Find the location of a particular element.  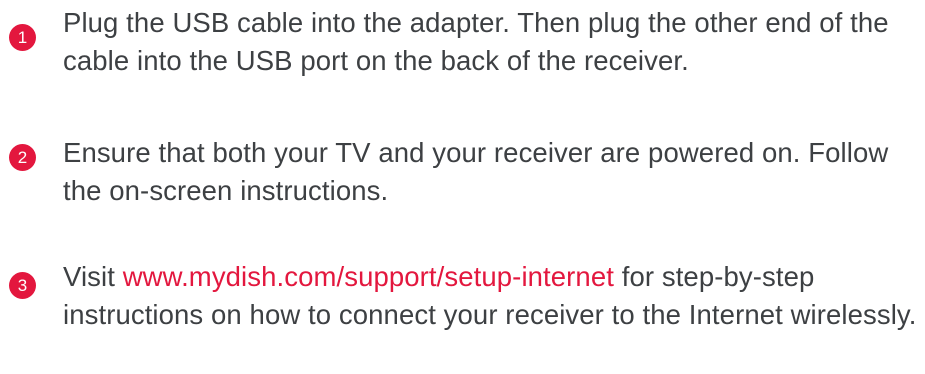

setup-internet-link: www.mydish.com/support/setup-internet is located at coordinates (368, 276).